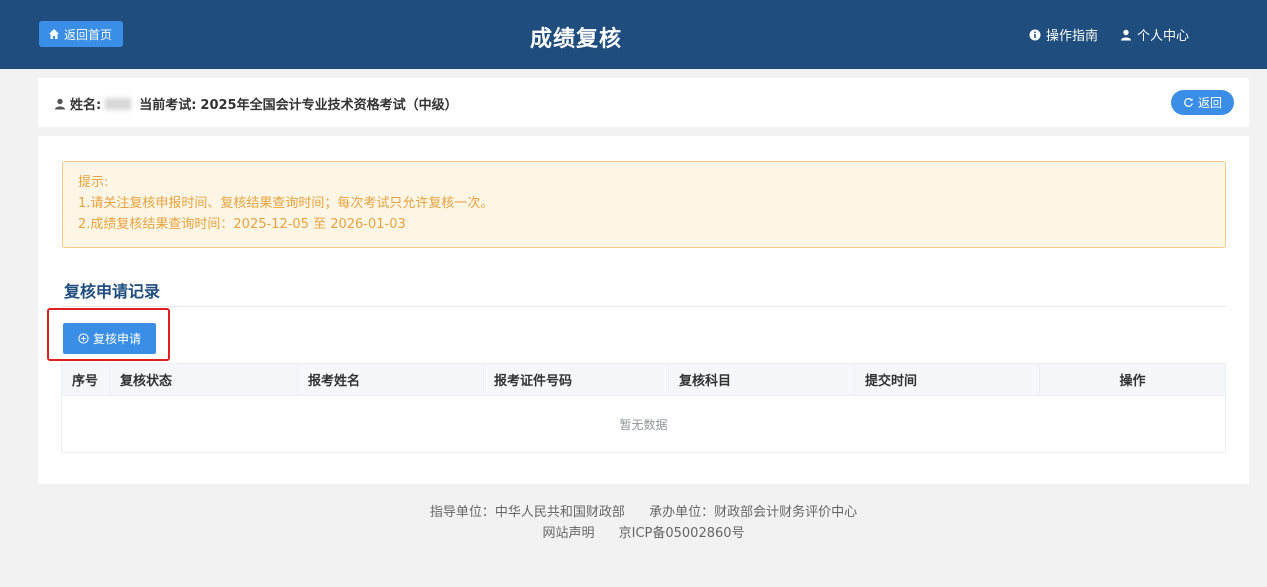 Image resolution: width=1267 pixels, height=587 pixels. What do you see at coordinates (643, 102) in the screenshot?
I see `user-info-bar: 姓名: 当前考试: 2025年全国会计专业技术资格考试（中级） 返回` at bounding box center [643, 102].